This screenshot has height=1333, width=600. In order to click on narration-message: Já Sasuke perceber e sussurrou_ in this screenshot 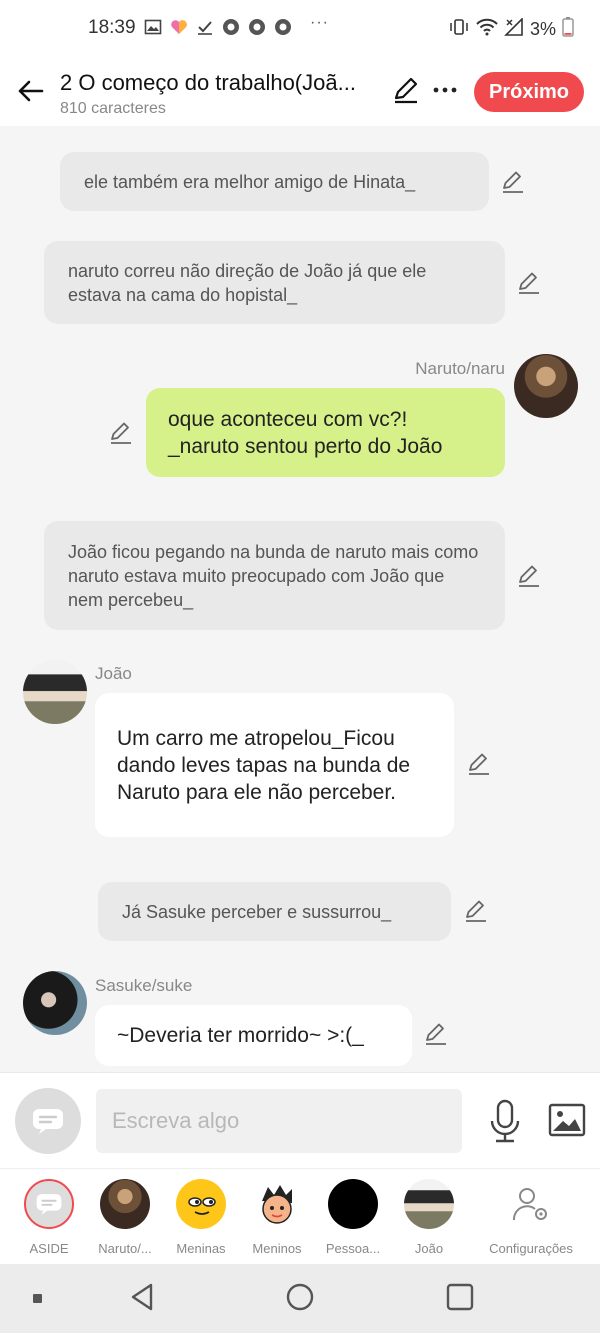, I will do `click(274, 911)`.